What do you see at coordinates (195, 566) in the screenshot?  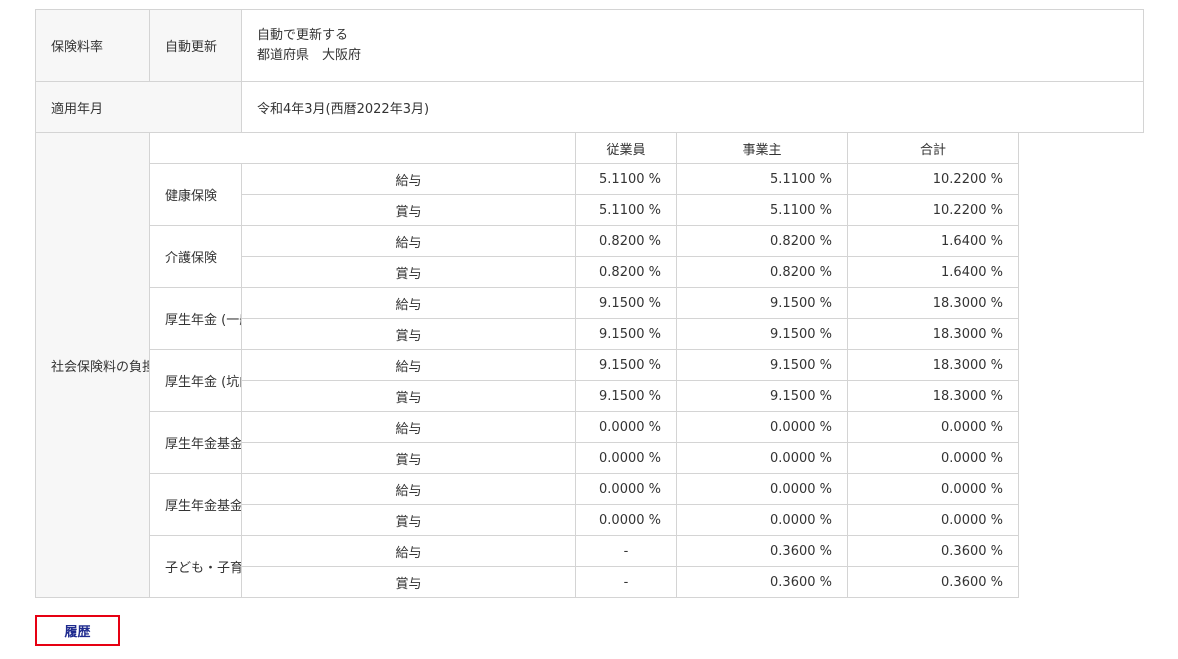 I see `insurance-type-child-support-contribution: 子ども・子育て拠出金` at bounding box center [195, 566].